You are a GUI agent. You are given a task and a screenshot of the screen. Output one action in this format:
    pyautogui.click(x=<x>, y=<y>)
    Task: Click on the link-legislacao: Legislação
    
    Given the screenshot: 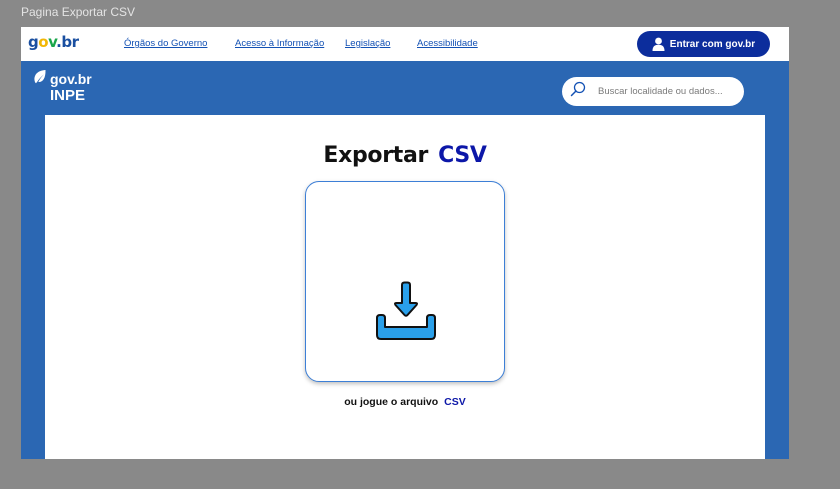 What is the action you would take?
    pyautogui.click(x=367, y=43)
    